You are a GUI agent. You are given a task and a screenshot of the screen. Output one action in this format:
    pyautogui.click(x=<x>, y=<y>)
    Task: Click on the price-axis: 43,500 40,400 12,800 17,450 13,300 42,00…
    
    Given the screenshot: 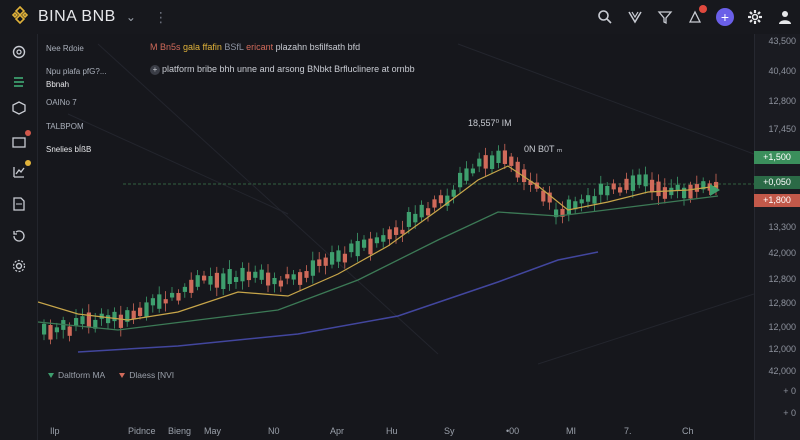 What is the action you would take?
    pyautogui.click(x=777, y=237)
    